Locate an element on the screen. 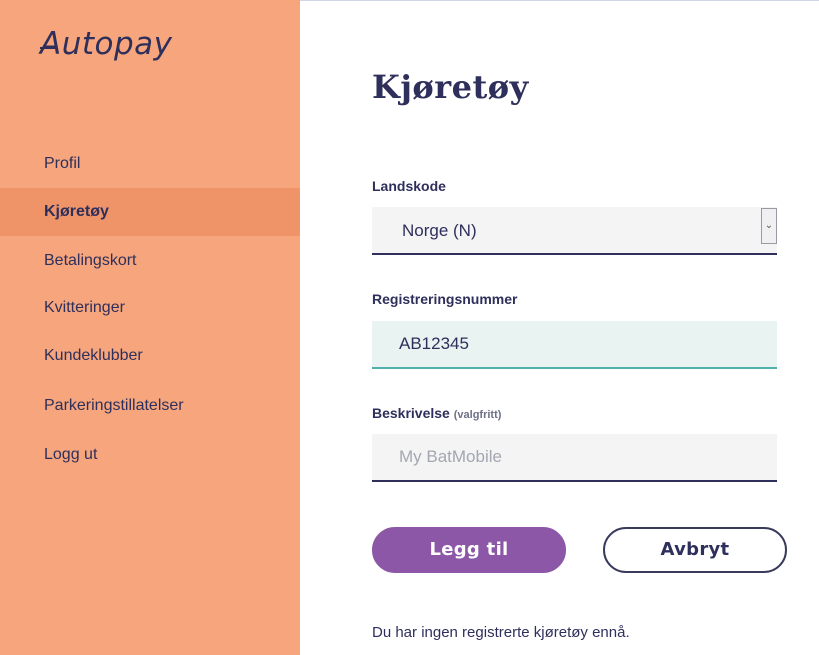 This screenshot has width=819, height=655. sidebar-item-label: Kvitteringer is located at coordinates (84, 307).